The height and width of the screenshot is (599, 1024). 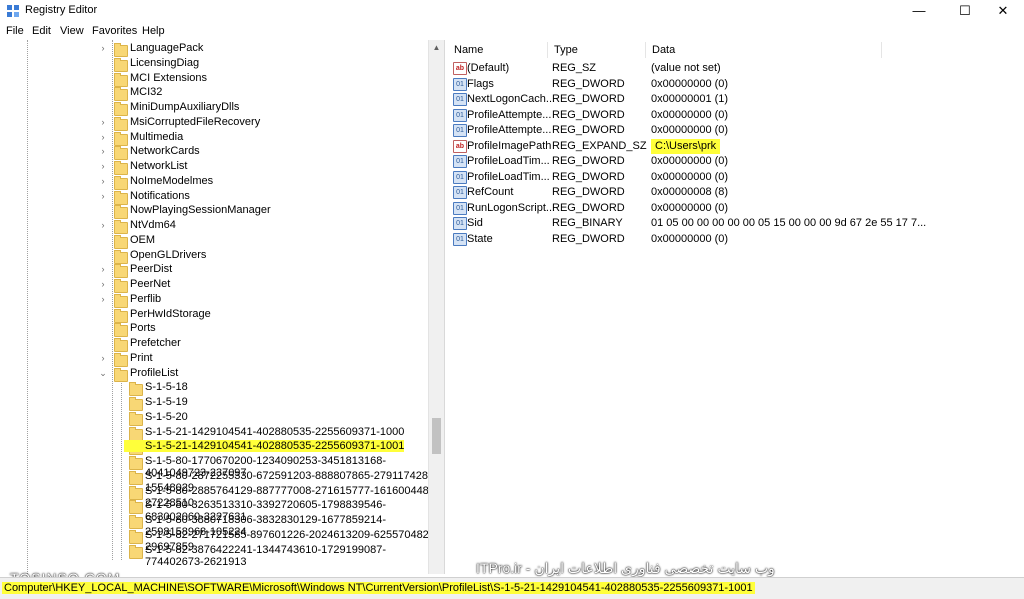 I want to click on tree-node-label: Prefetcher, so click(x=155, y=343).